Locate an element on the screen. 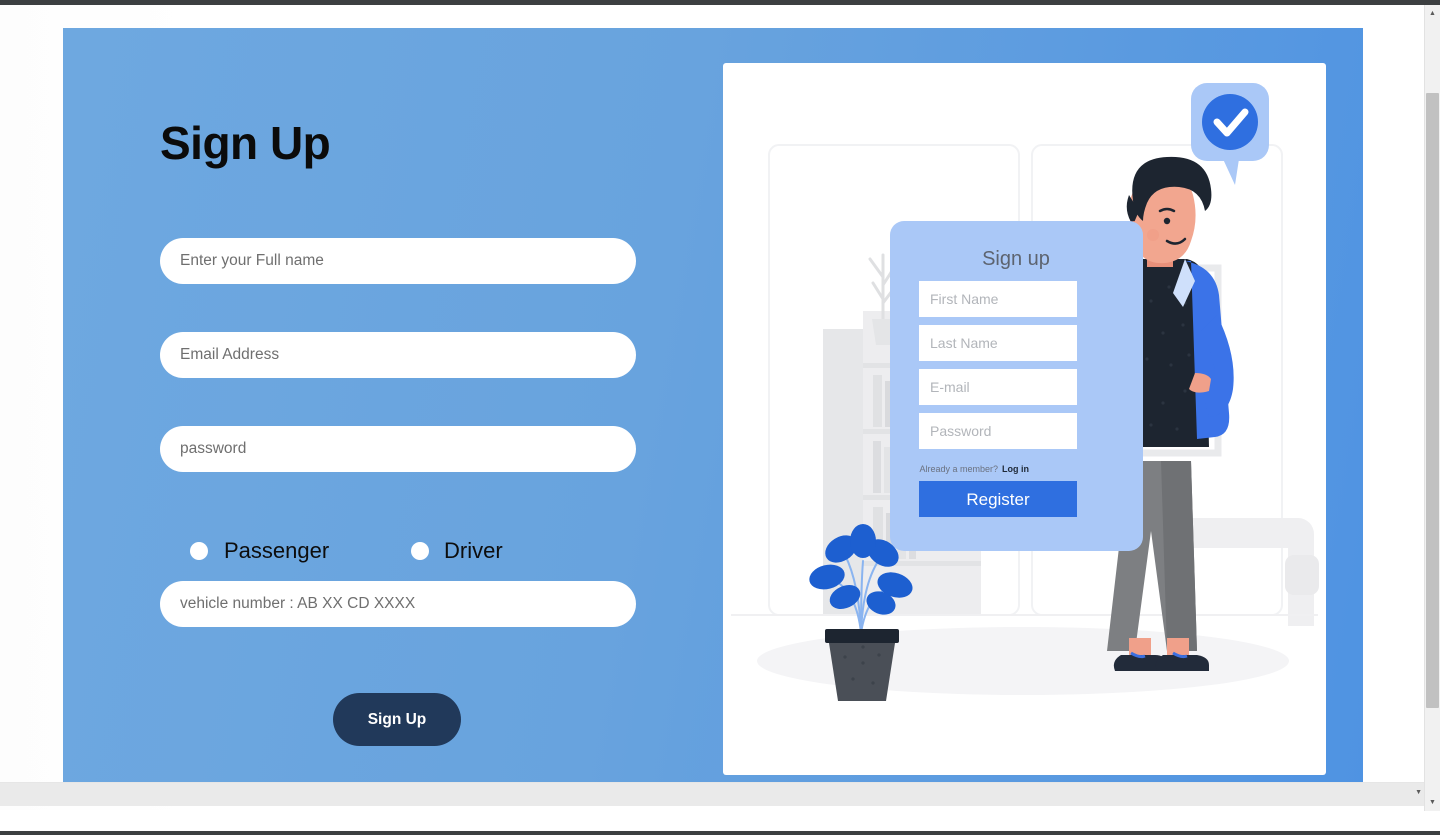 The height and width of the screenshot is (835, 1440). scroll-up-arrow-icon: ▲ is located at coordinates (1432, 13).